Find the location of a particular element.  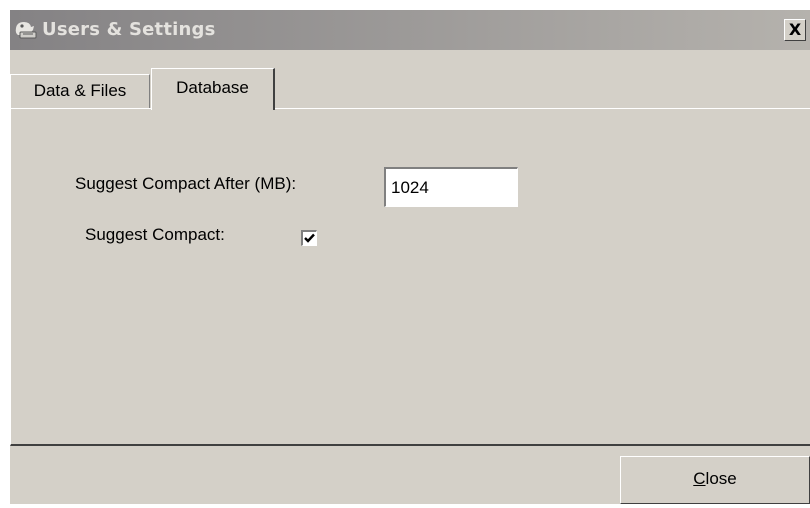

users-settings-icon is located at coordinates (26, 30).